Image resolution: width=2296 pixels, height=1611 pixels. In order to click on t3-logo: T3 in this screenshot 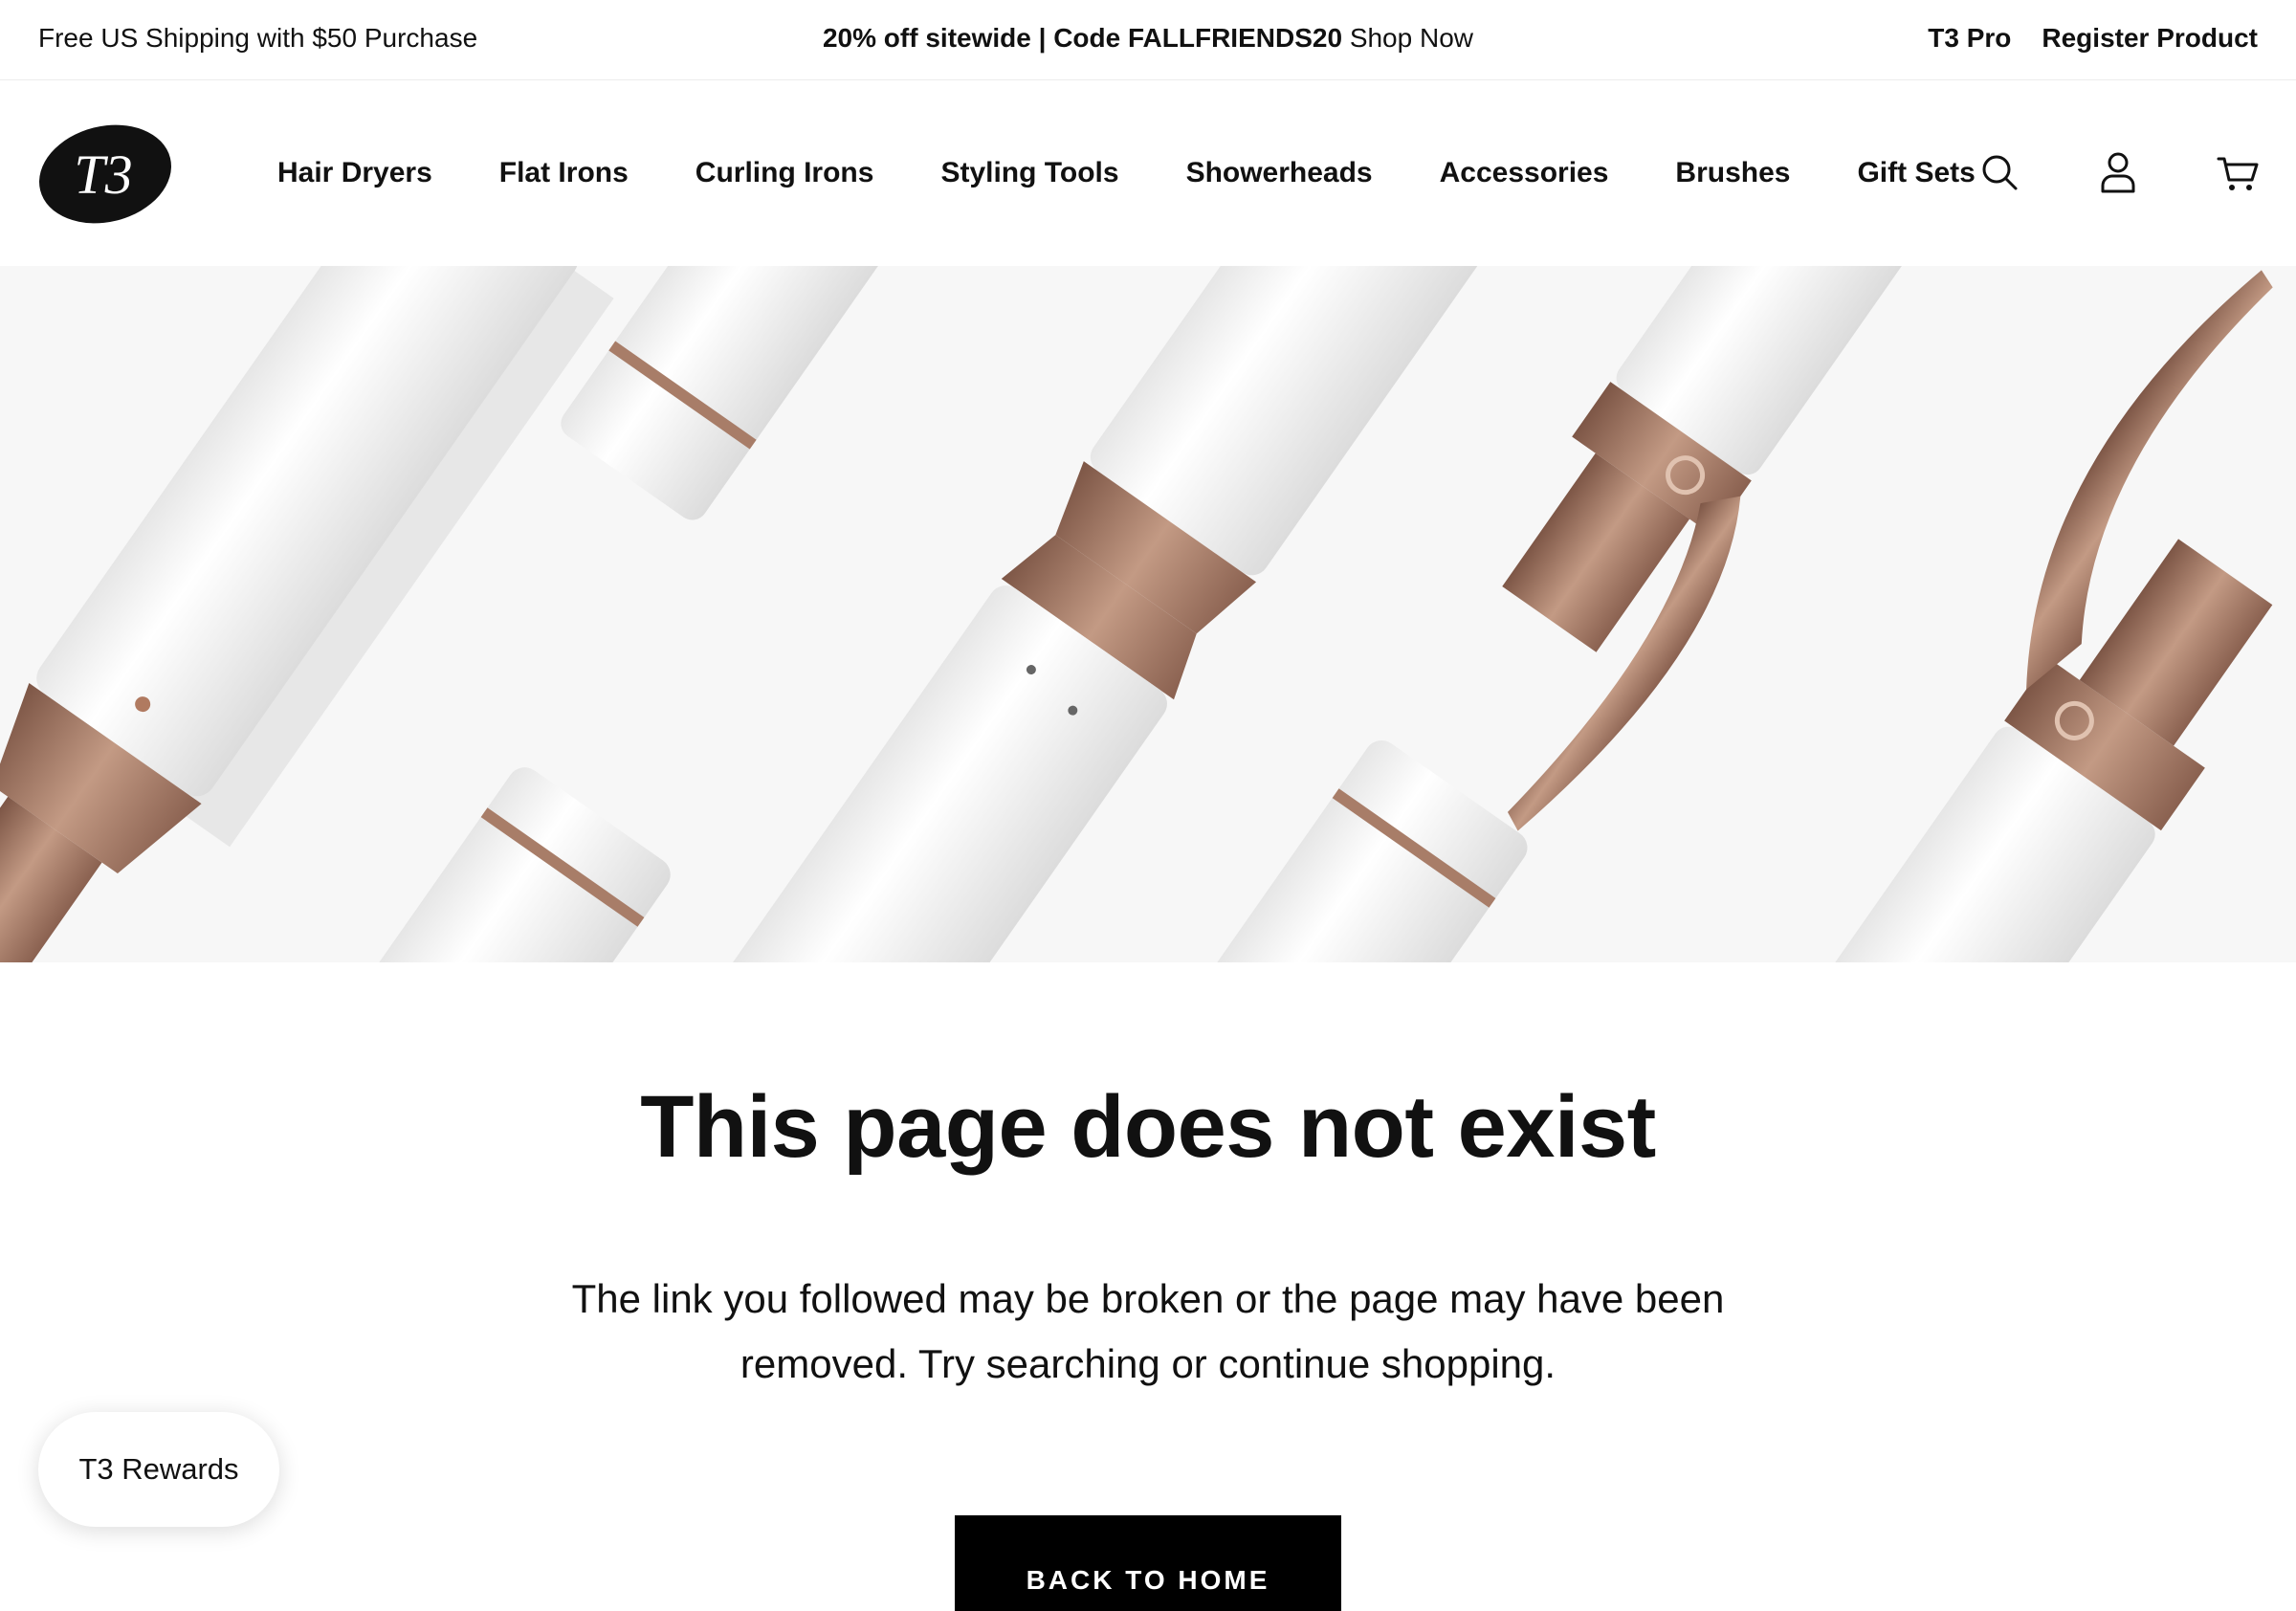, I will do `click(105, 174)`.